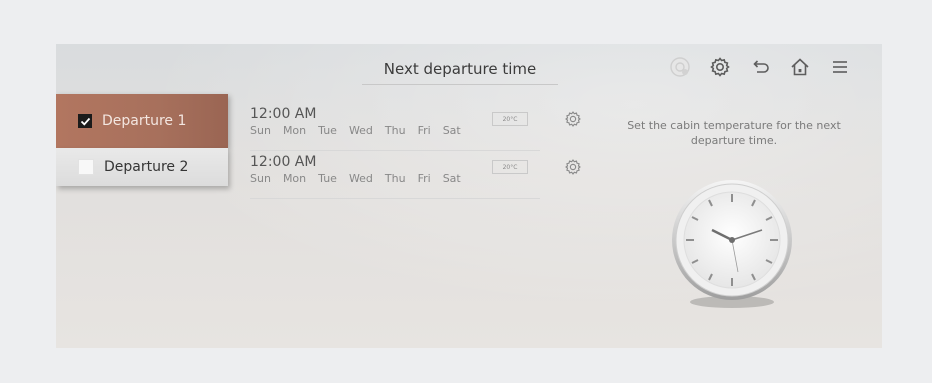  I want to click on sidebar-item-departure-1: Departure 1, so click(142, 121).